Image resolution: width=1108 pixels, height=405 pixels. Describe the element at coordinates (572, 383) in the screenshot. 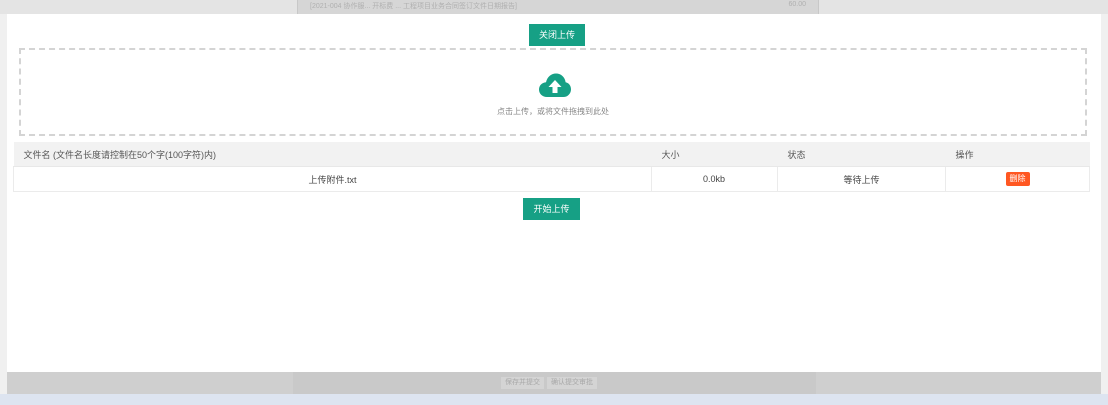

I see `background-confirm-submit-button: 确认提交审批` at that location.